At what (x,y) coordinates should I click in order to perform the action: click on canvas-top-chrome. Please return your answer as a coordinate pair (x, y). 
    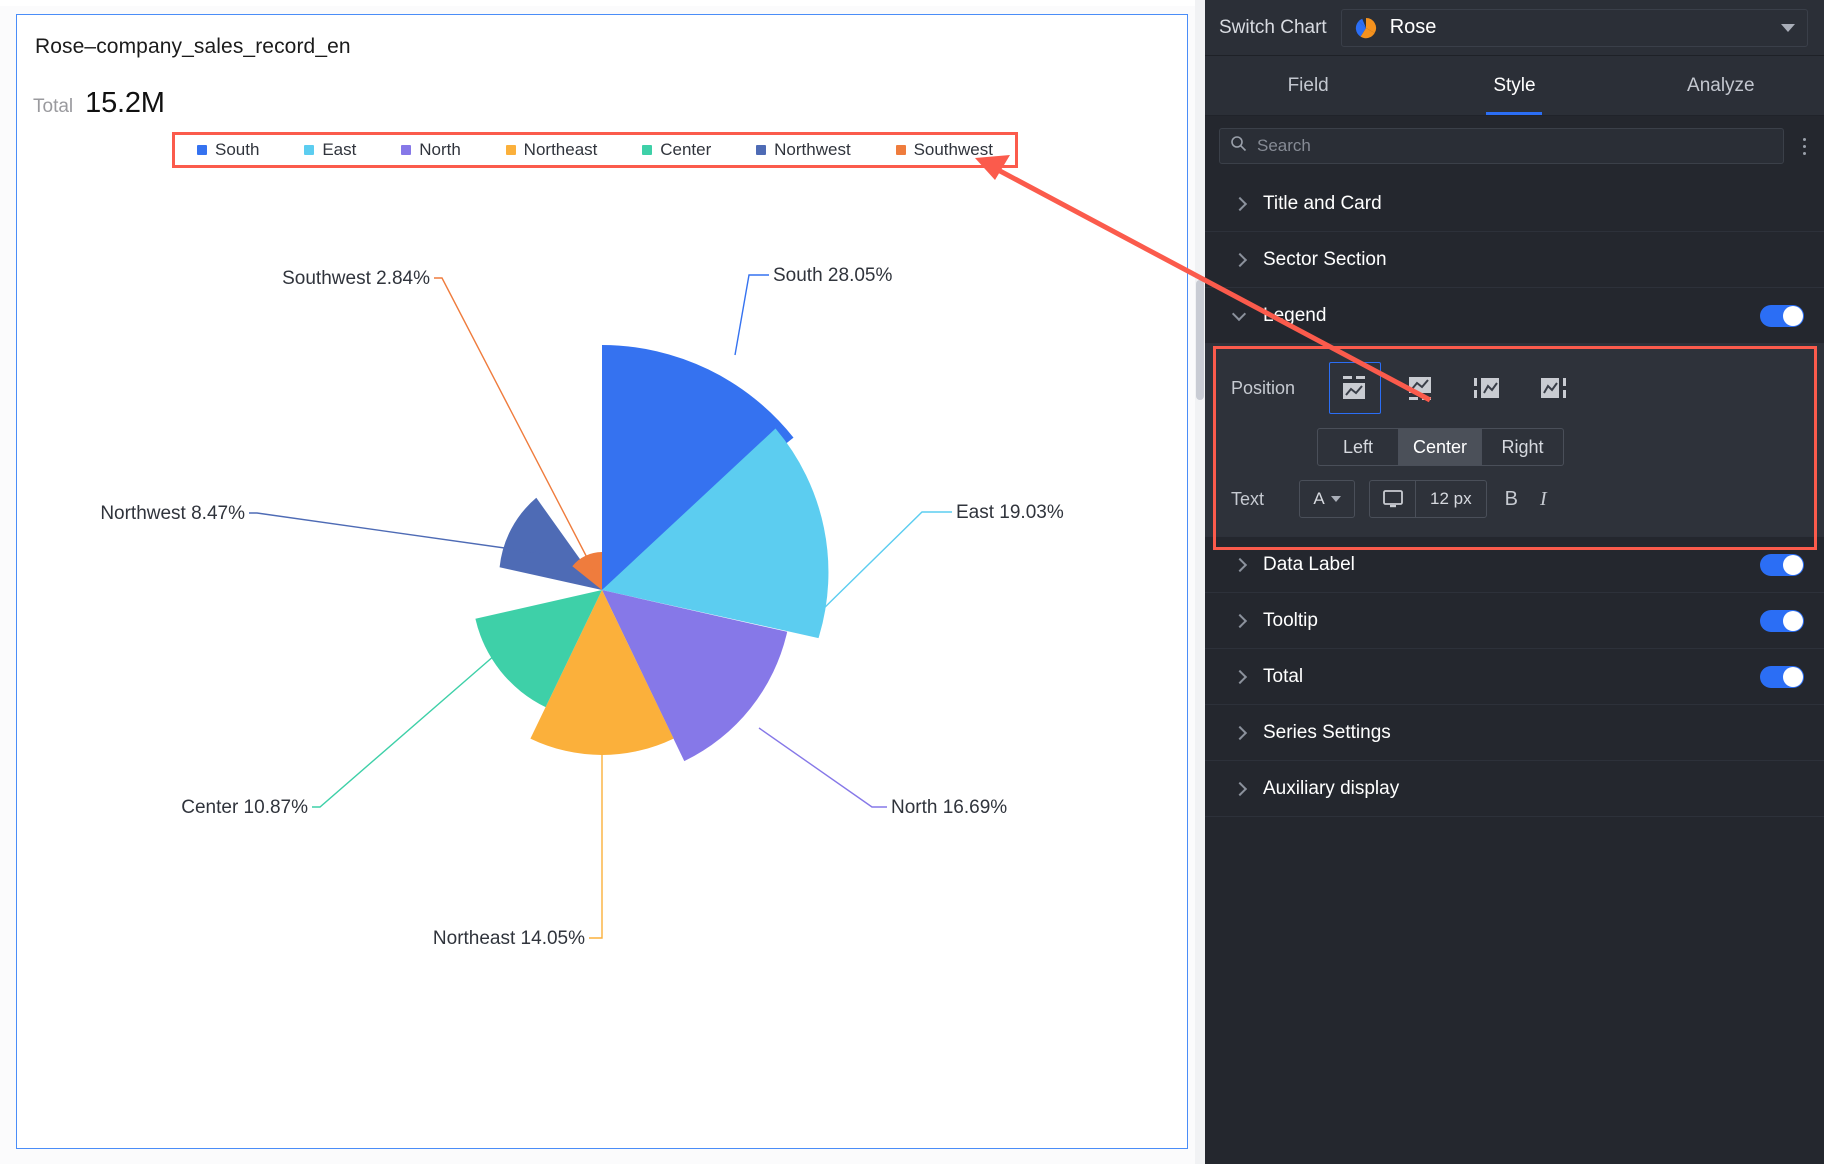
    Looking at the image, I should click on (602, 3).